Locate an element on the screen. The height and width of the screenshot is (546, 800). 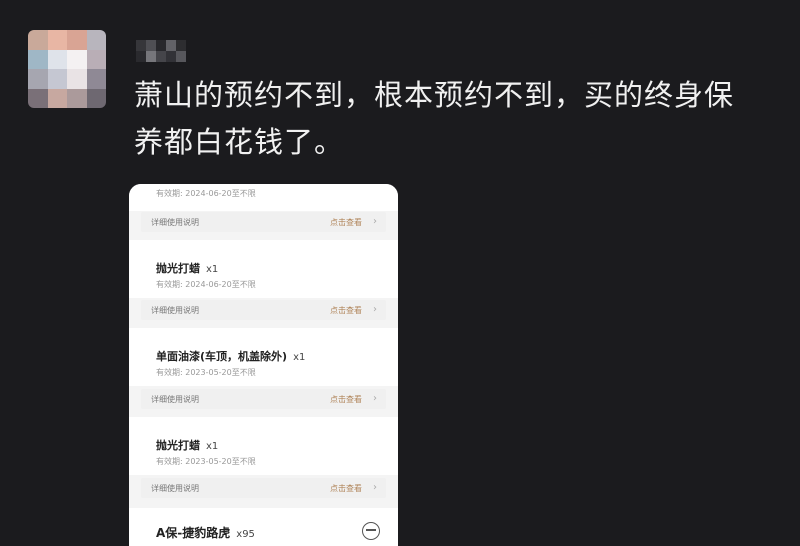
comment-text: 萧山的预约不到，根本预约不到，买的终身保 养都白花钱了。 is located at coordinates (454, 119).